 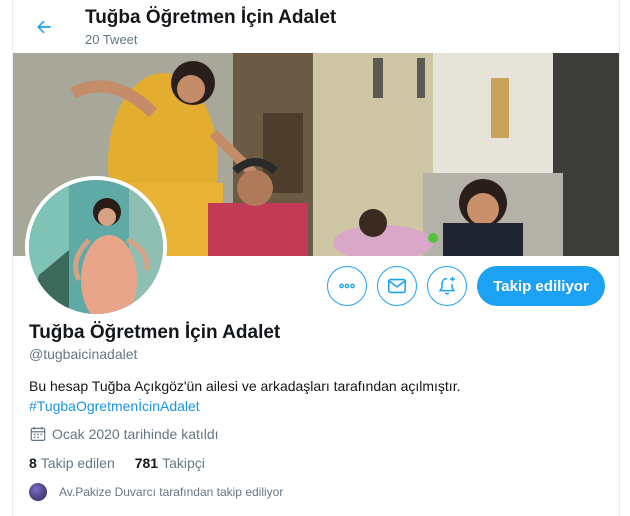 I want to click on following-label: Takip edilen, so click(x=77, y=463).